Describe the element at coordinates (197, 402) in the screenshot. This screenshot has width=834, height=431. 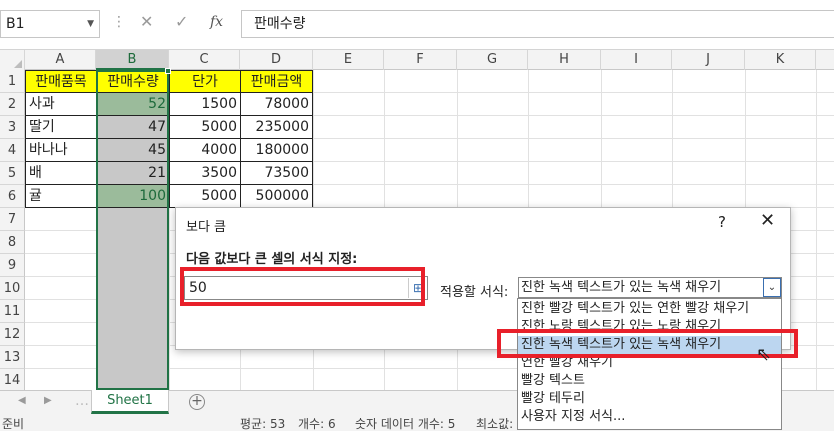
I see `add-sheet-button: +` at that location.